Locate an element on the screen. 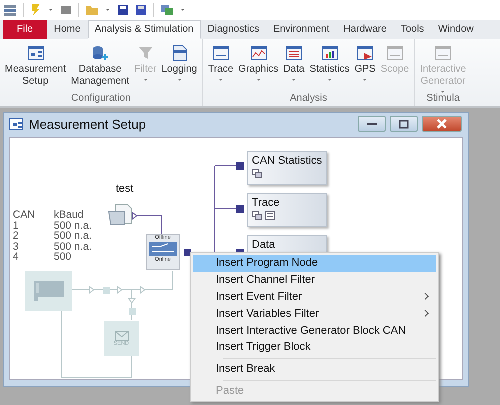 The height and width of the screenshot is (405, 500). node-label: test is located at coordinates (125, 189).